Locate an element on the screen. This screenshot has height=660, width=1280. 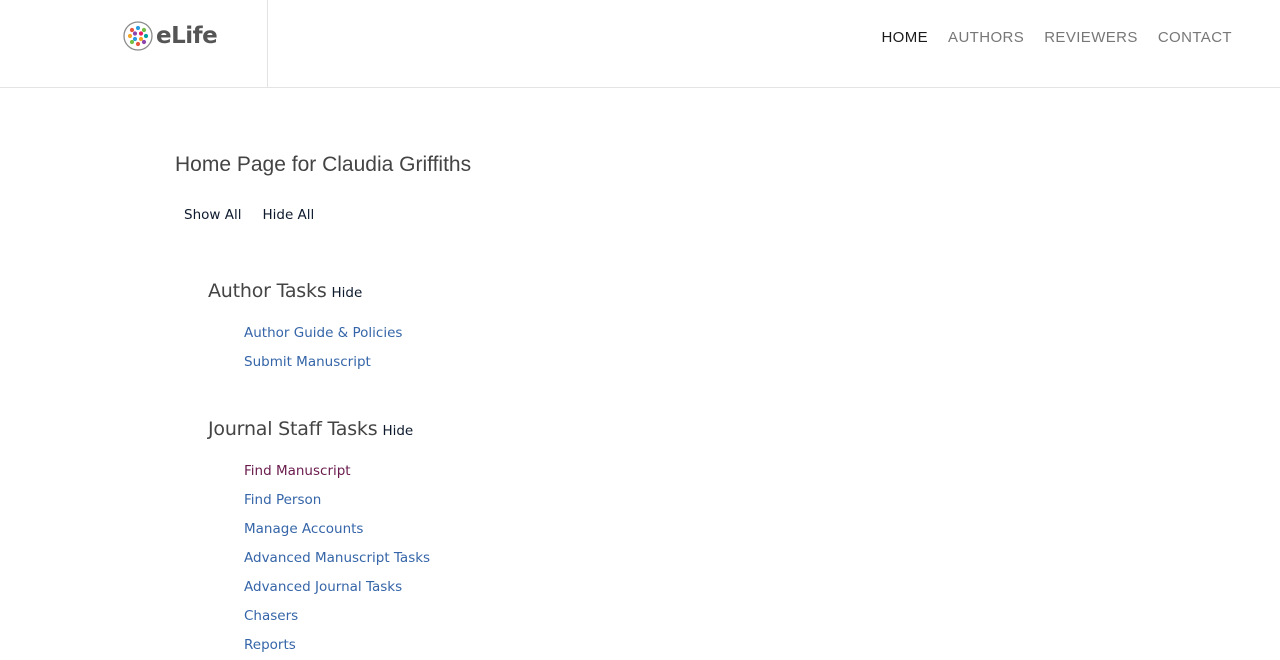
list-item: Find Person is located at coordinates (337, 500).